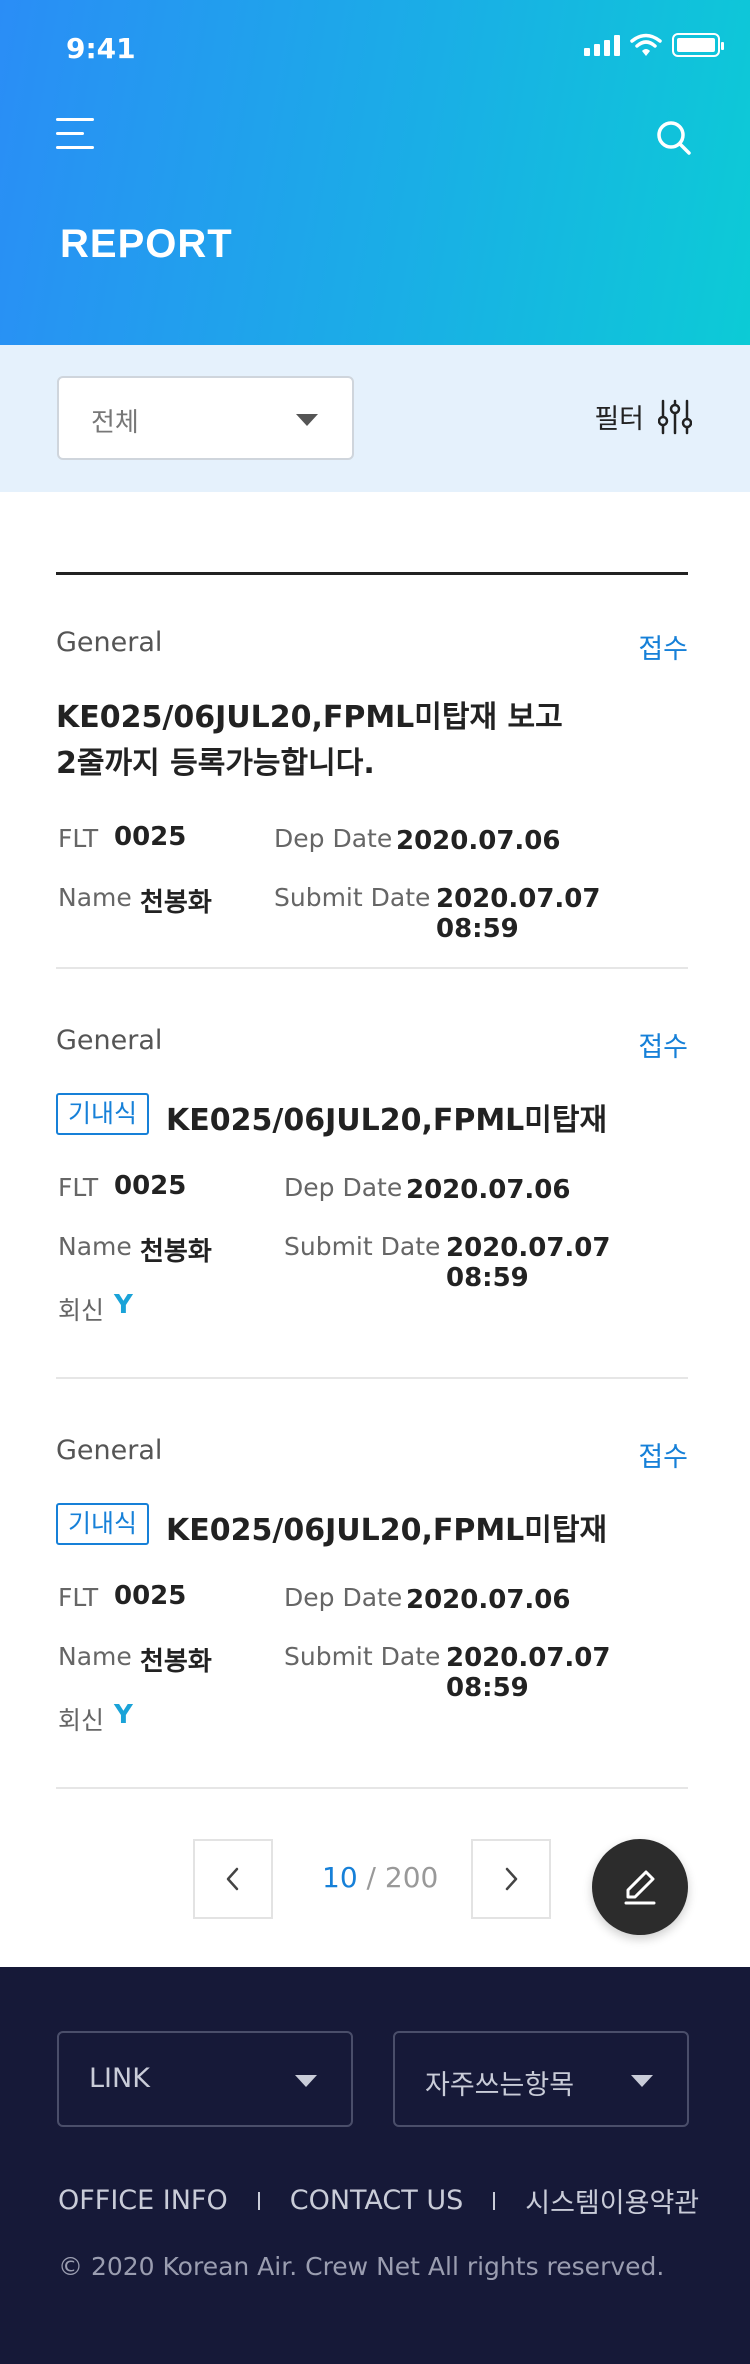 The image size is (750, 2364). I want to click on filter-button: 필터, so click(643, 416).